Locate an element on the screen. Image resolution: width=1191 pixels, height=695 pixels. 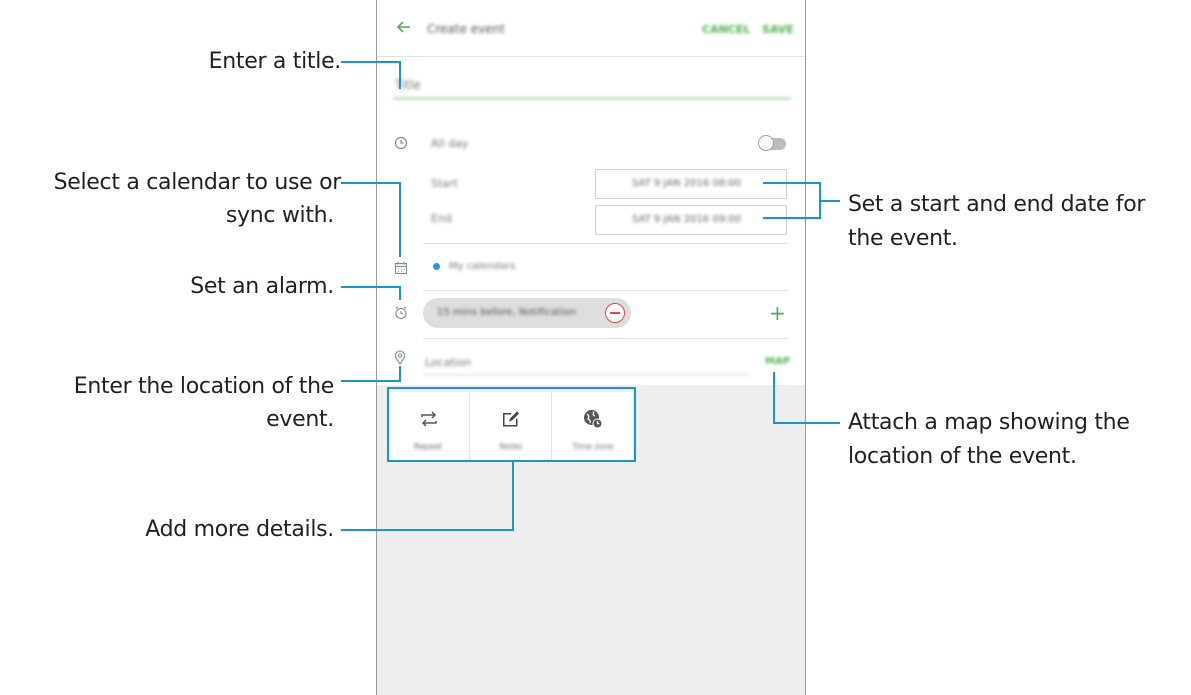
callout-map-line2: location of the event. is located at coordinates (962, 456).